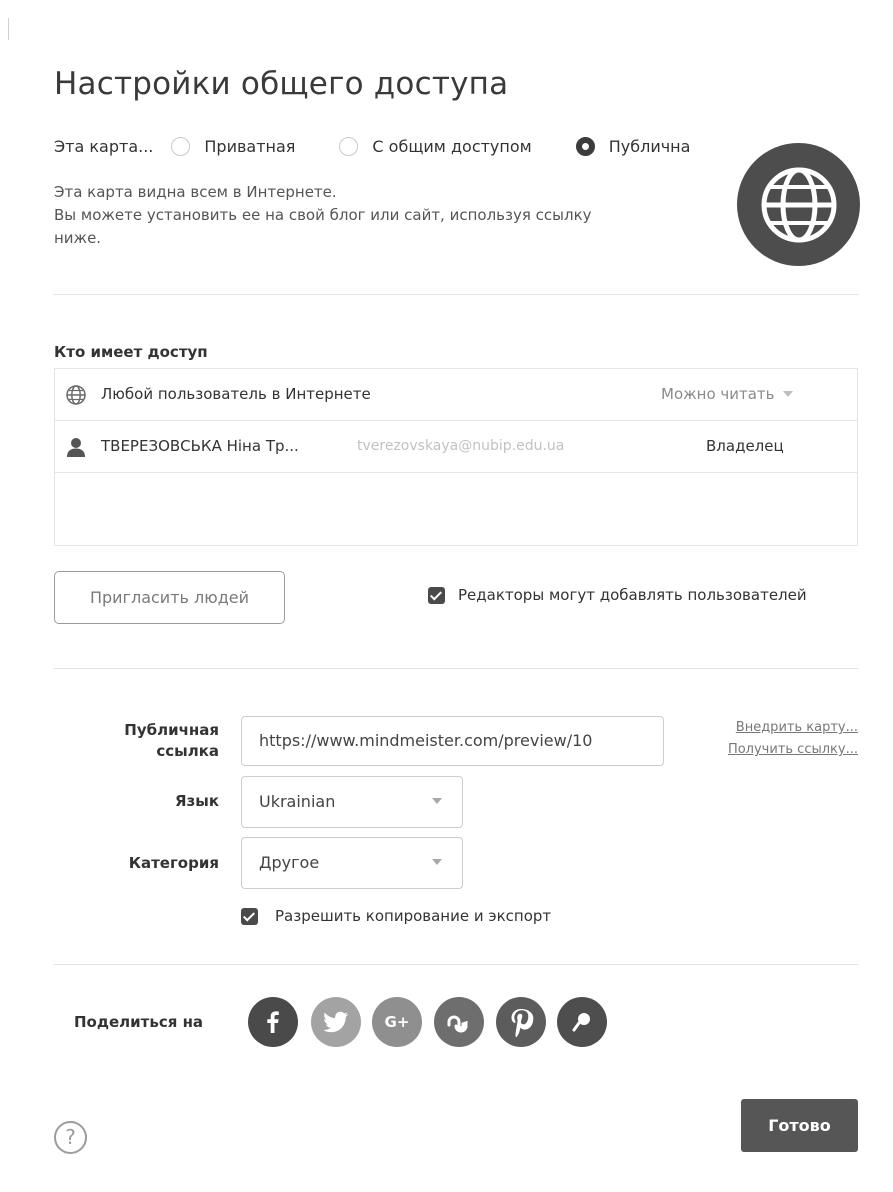  I want to click on google-plus-icon: G+, so click(397, 1022).